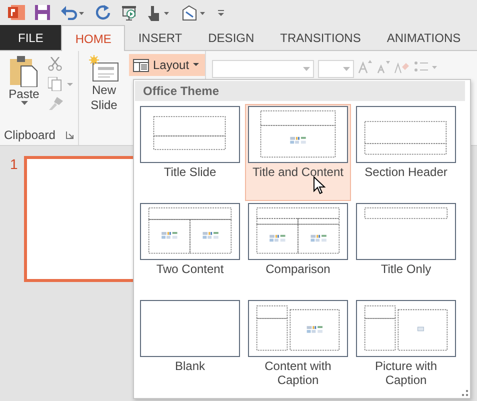 The width and height of the screenshot is (477, 401). What do you see at coordinates (383, 67) in the screenshot?
I see `shrink-font-icon` at bounding box center [383, 67].